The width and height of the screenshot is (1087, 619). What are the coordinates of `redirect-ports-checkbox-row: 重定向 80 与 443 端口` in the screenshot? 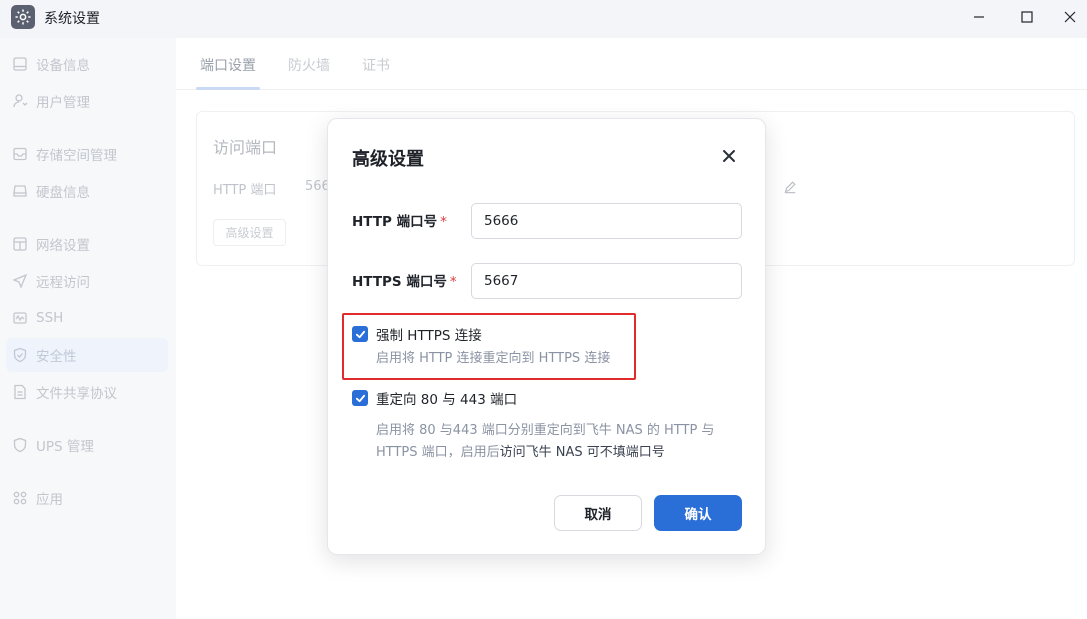 It's located at (434, 398).